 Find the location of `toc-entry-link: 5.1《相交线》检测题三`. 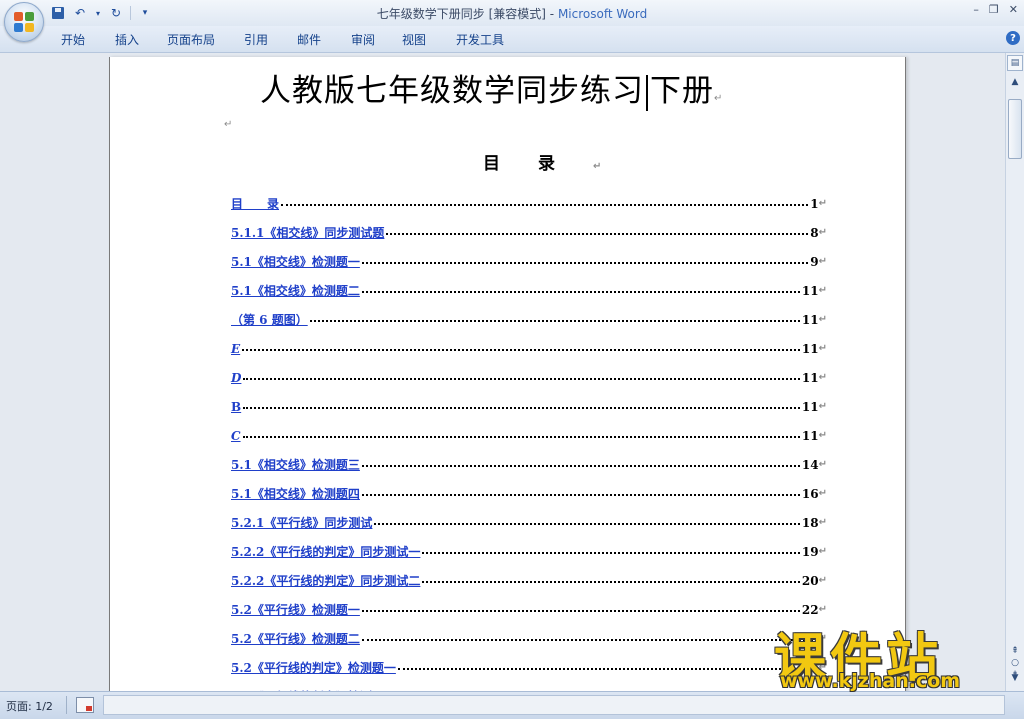

toc-entry-link: 5.1《相交线》检测题三 is located at coordinates (295, 464).